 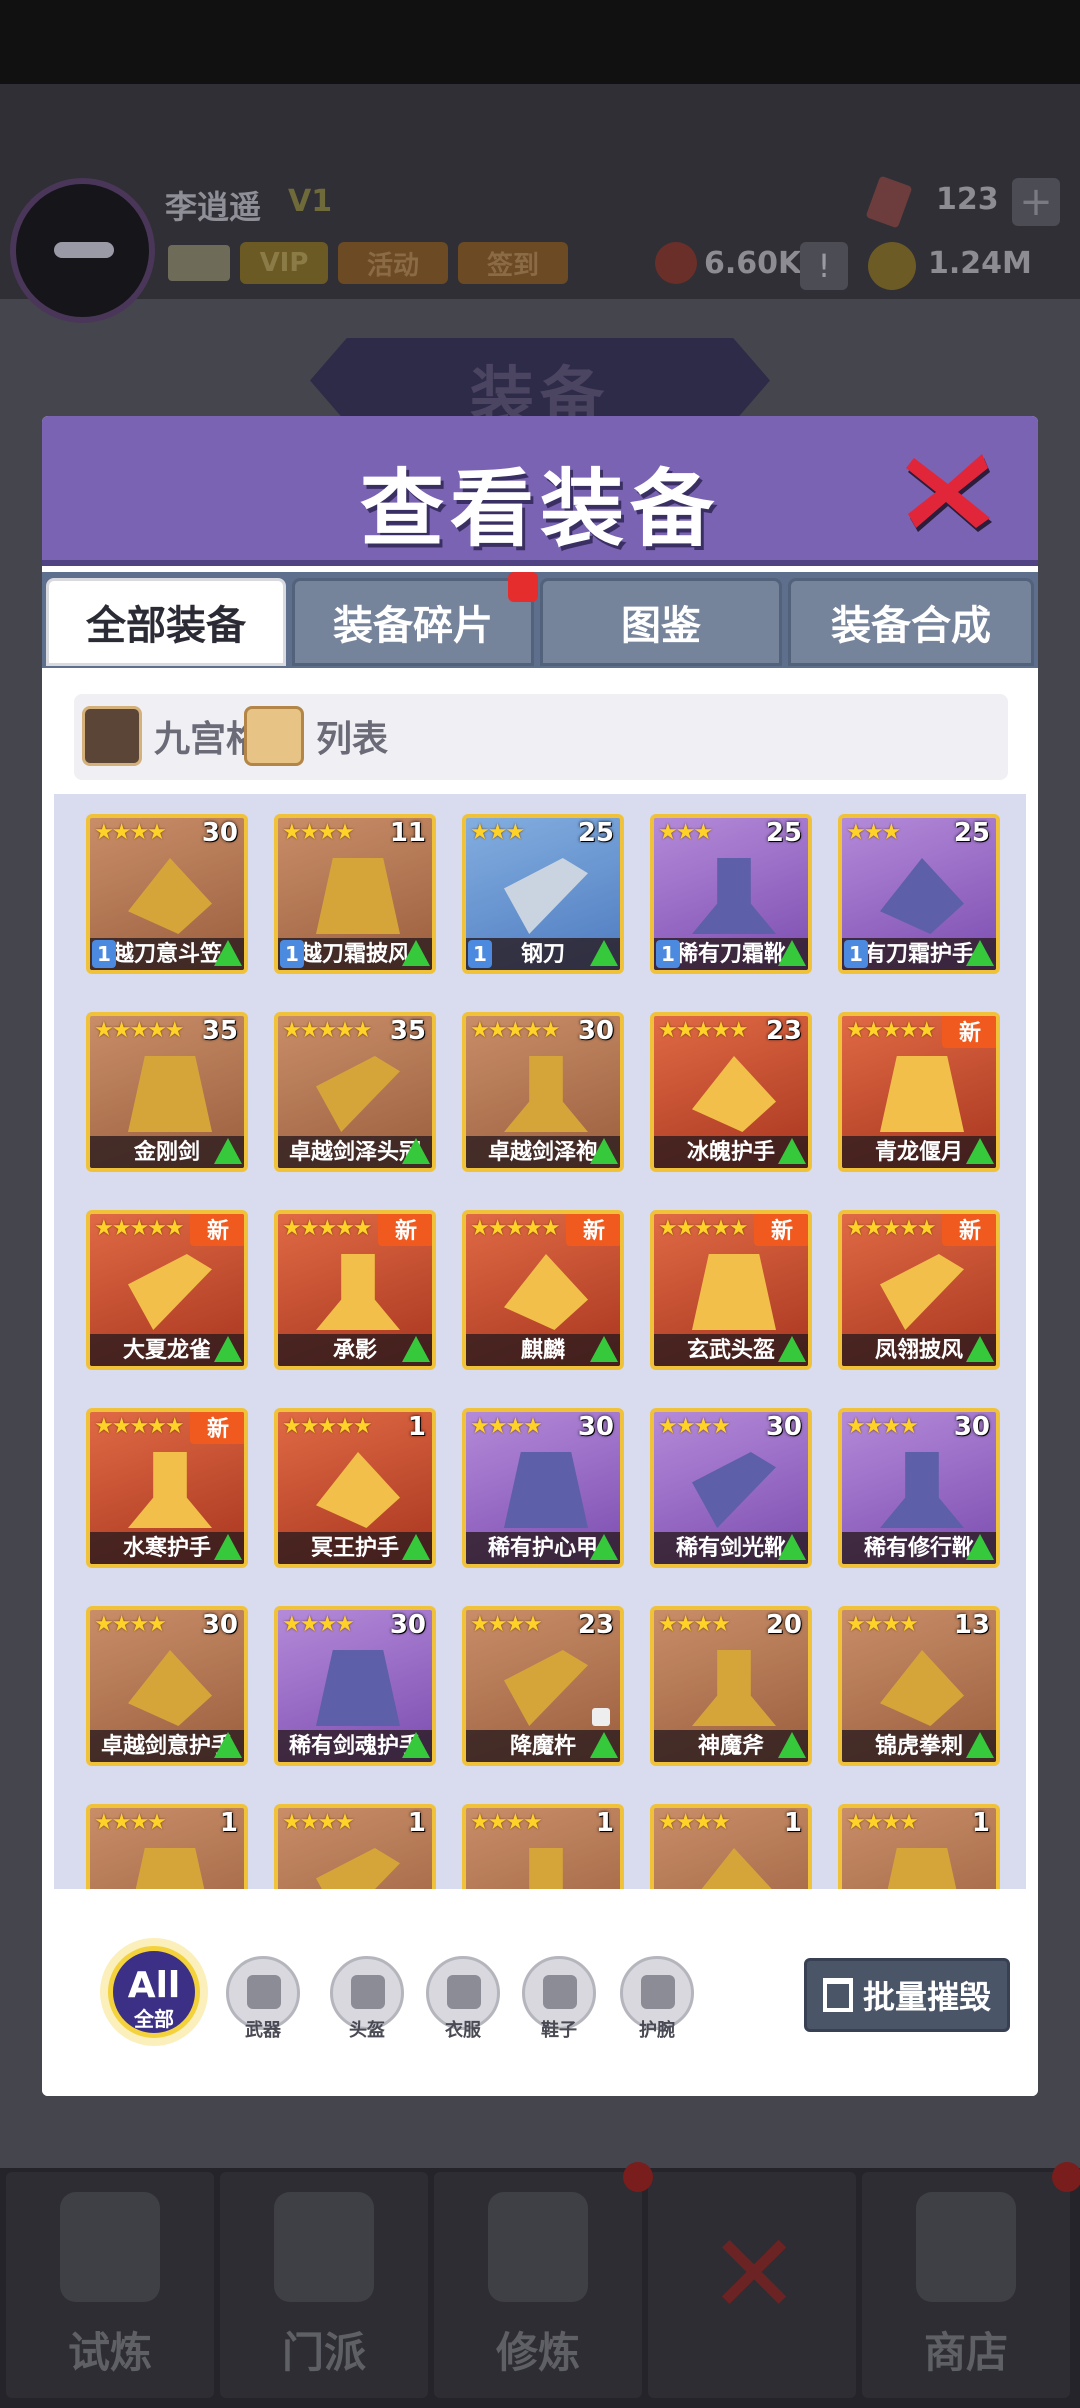 What do you see at coordinates (926, 1997) in the screenshot?
I see `bulk-destroy-label: 批量摧毁` at bounding box center [926, 1997].